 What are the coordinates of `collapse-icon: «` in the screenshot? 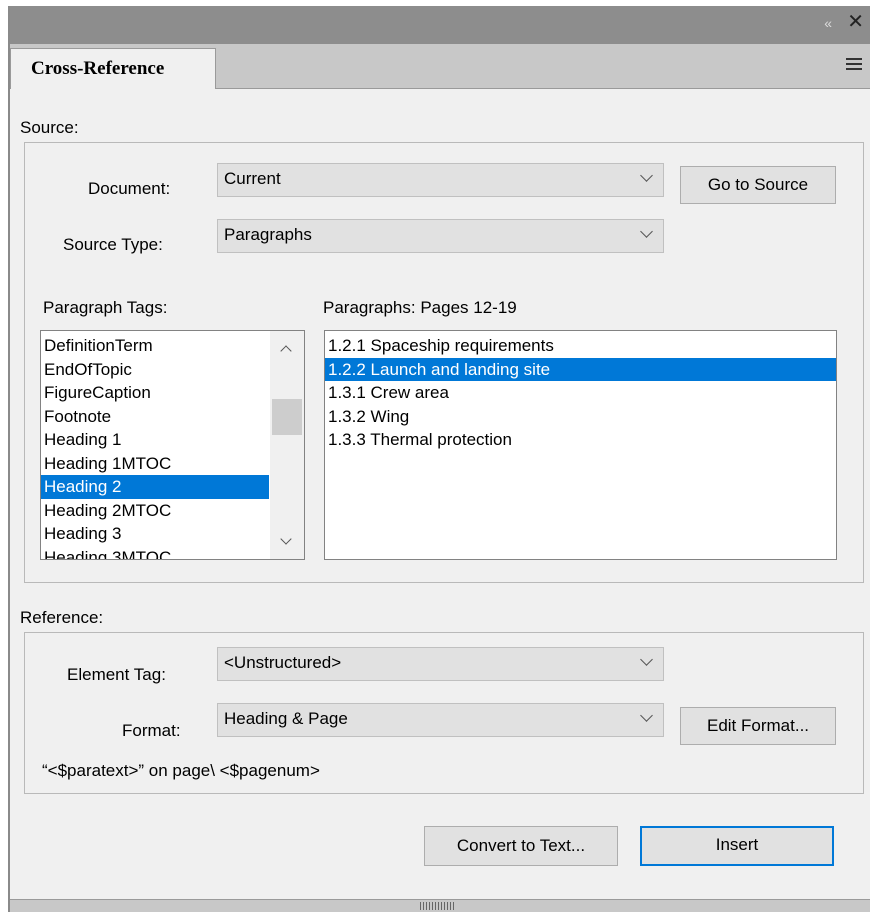 It's located at (828, 23).